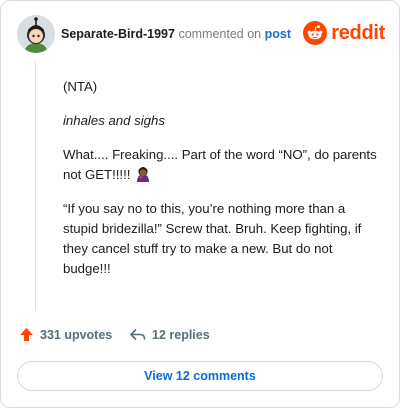  Describe the element at coordinates (181, 334) in the screenshot. I see `replies-count: 12 replies` at that location.